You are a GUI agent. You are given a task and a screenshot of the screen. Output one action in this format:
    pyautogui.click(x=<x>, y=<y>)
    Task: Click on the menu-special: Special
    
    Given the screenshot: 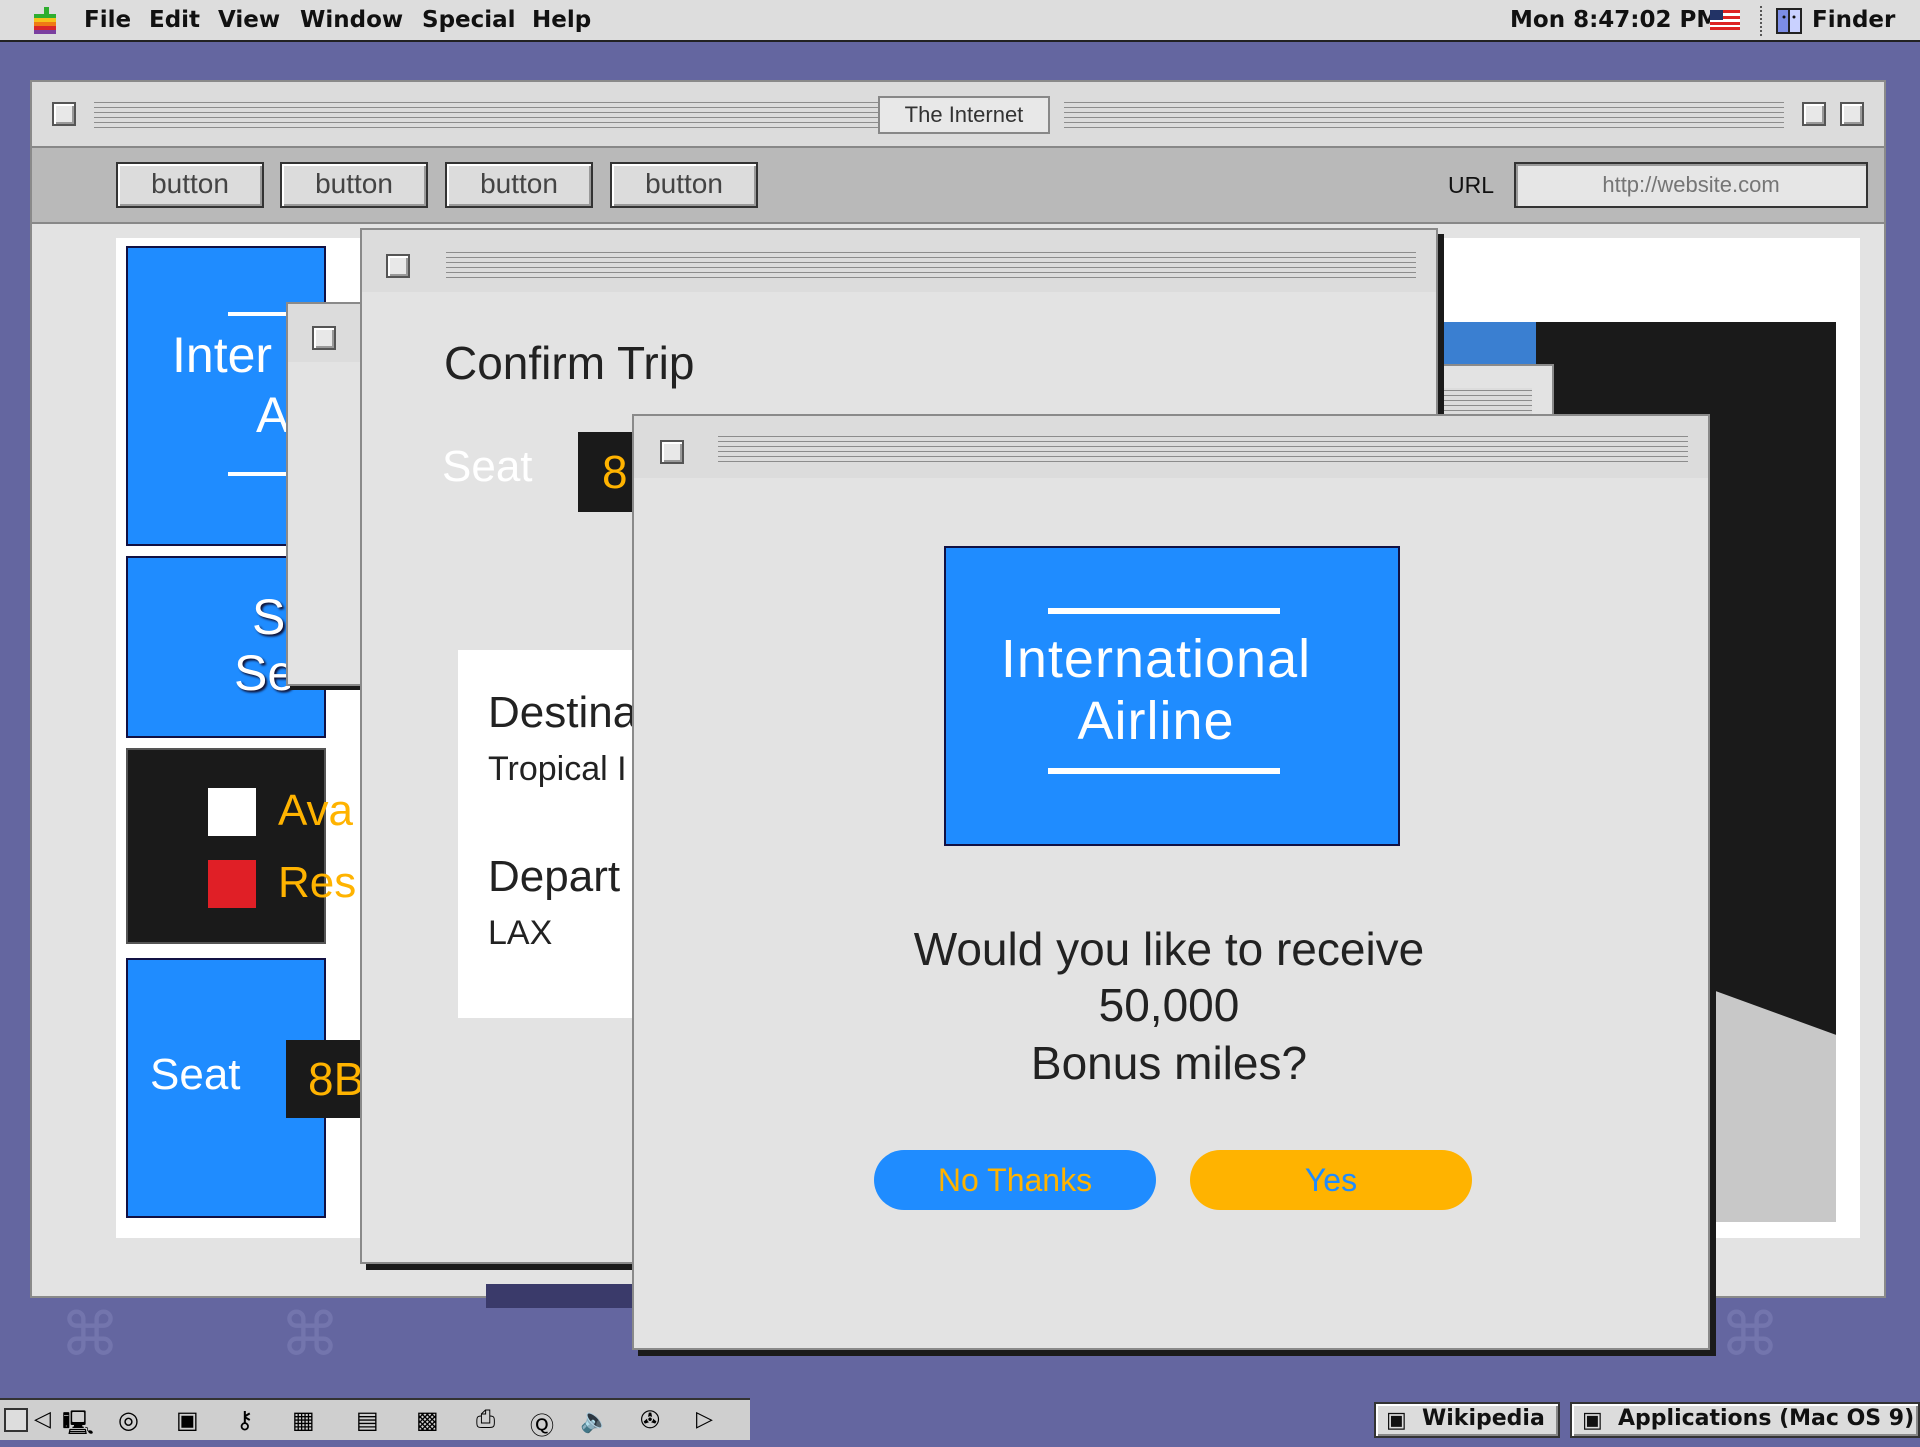 What is the action you would take?
    pyautogui.click(x=469, y=20)
    